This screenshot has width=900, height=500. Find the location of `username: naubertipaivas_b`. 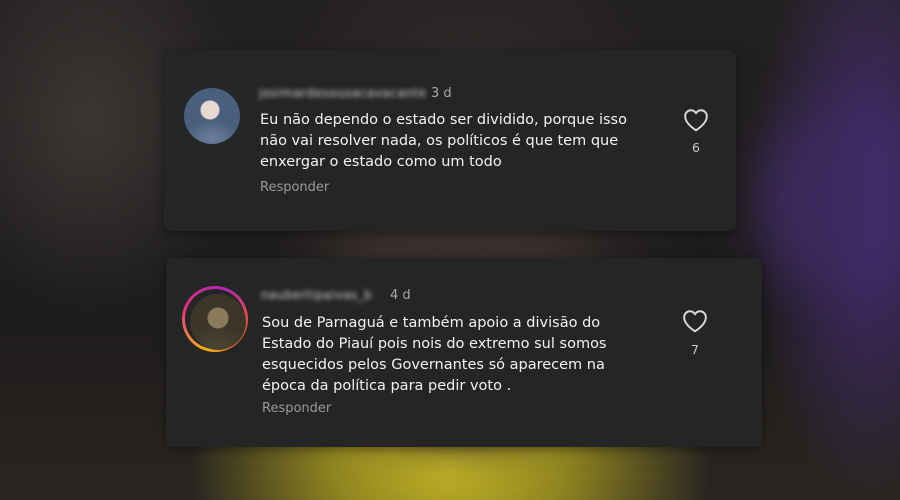

username: naubertipaivas_b is located at coordinates (316, 295).